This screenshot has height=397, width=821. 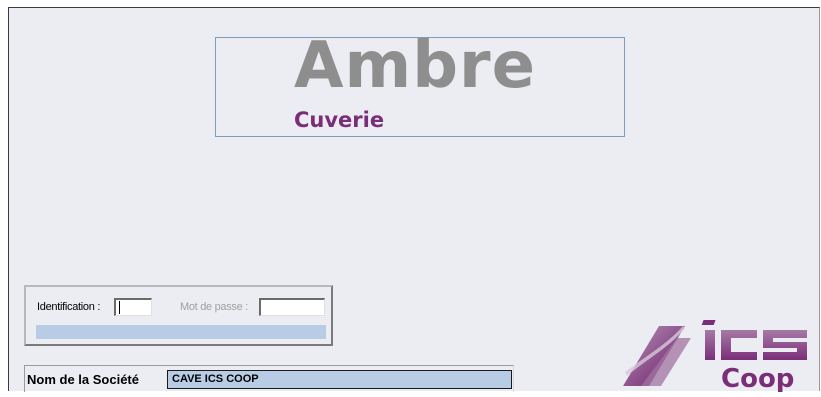 I want to click on identification-input, so click(x=133, y=307).